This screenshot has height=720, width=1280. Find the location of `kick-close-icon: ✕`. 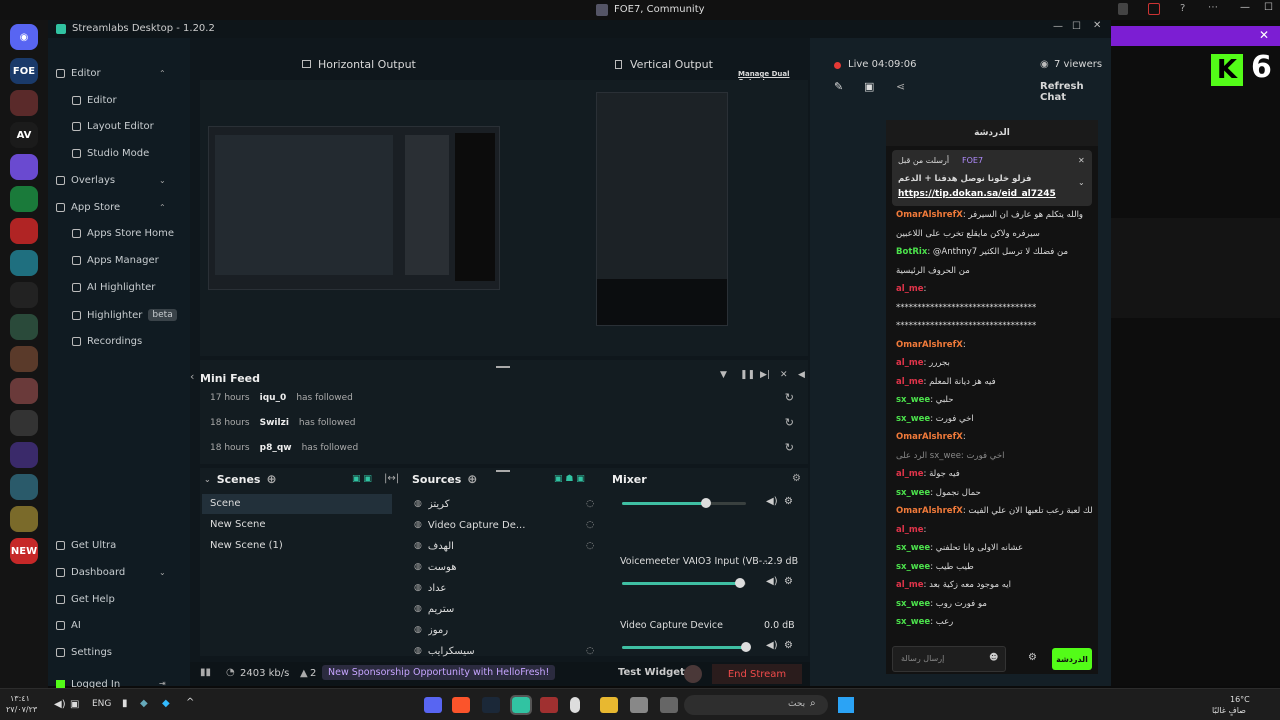

kick-close-icon: ✕ is located at coordinates (1264, 35).